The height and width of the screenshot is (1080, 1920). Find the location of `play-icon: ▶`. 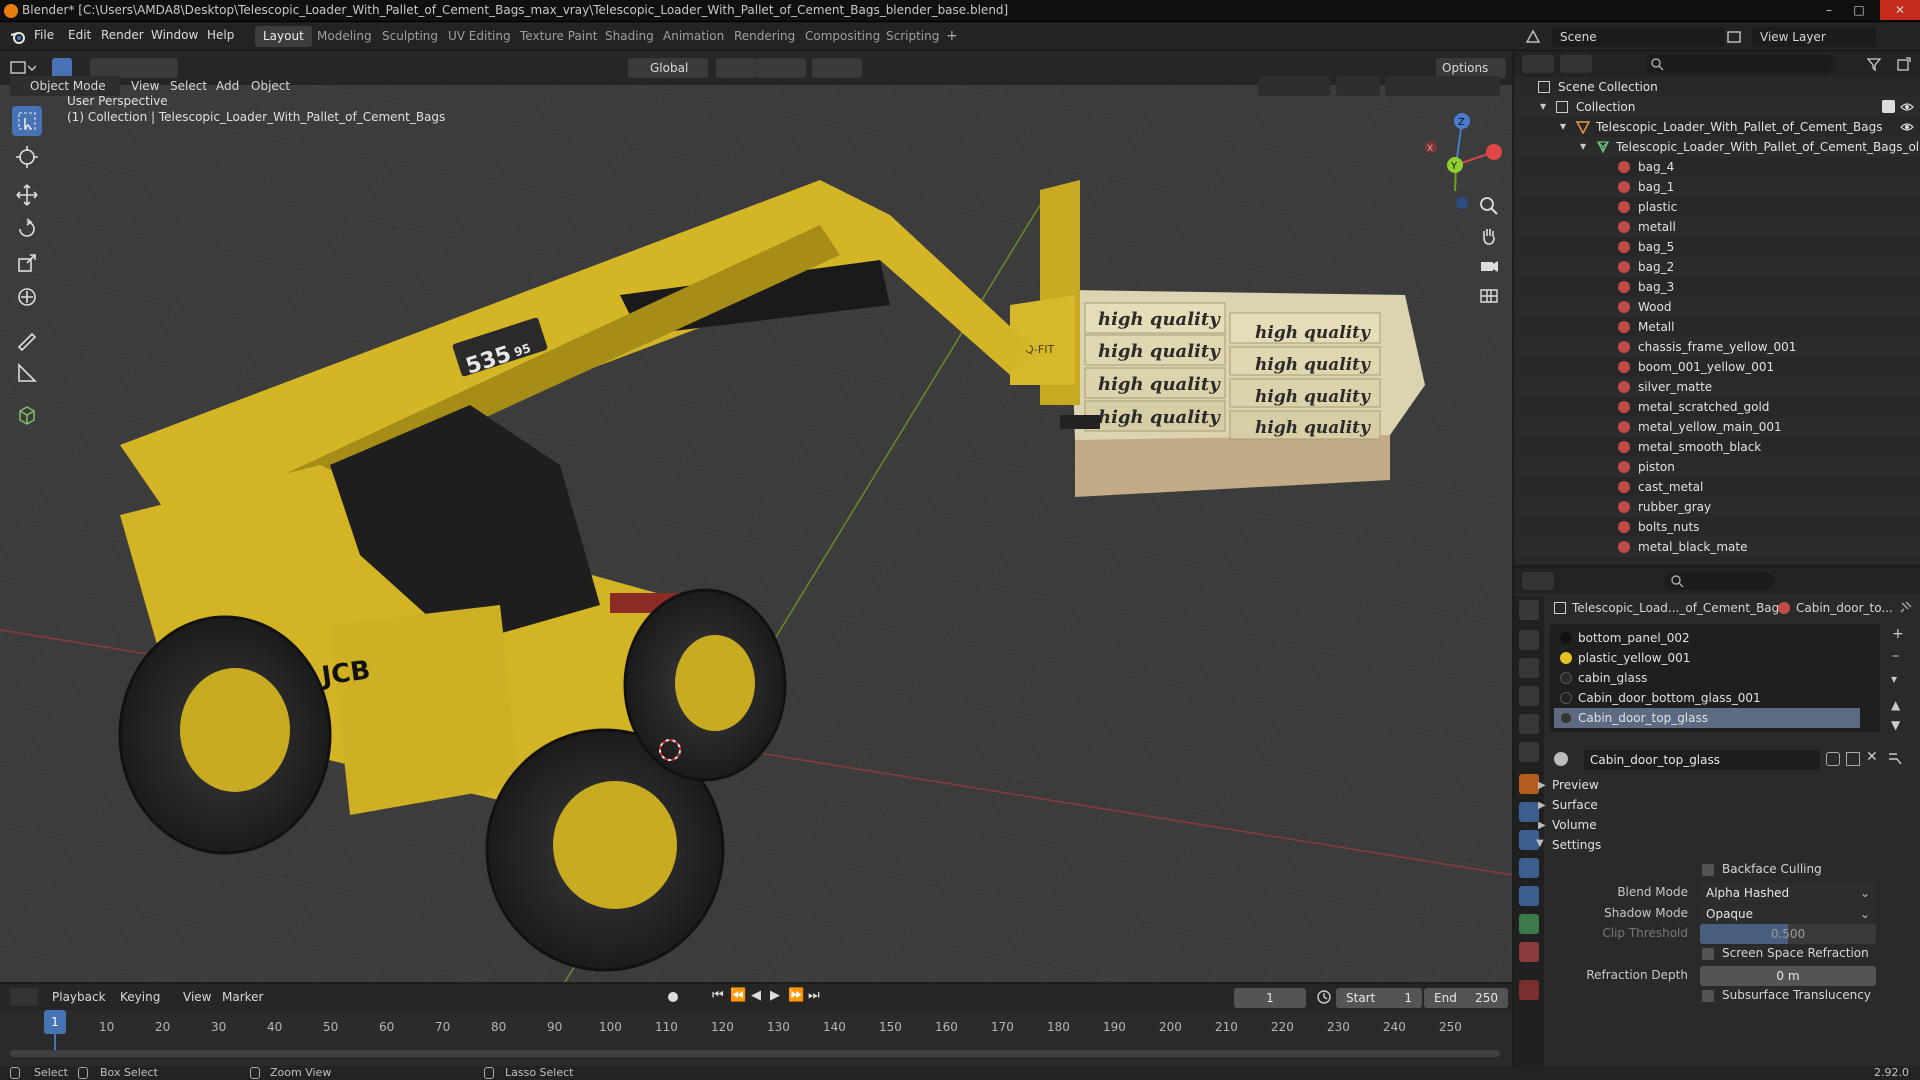

play-icon: ▶ is located at coordinates (775, 995).